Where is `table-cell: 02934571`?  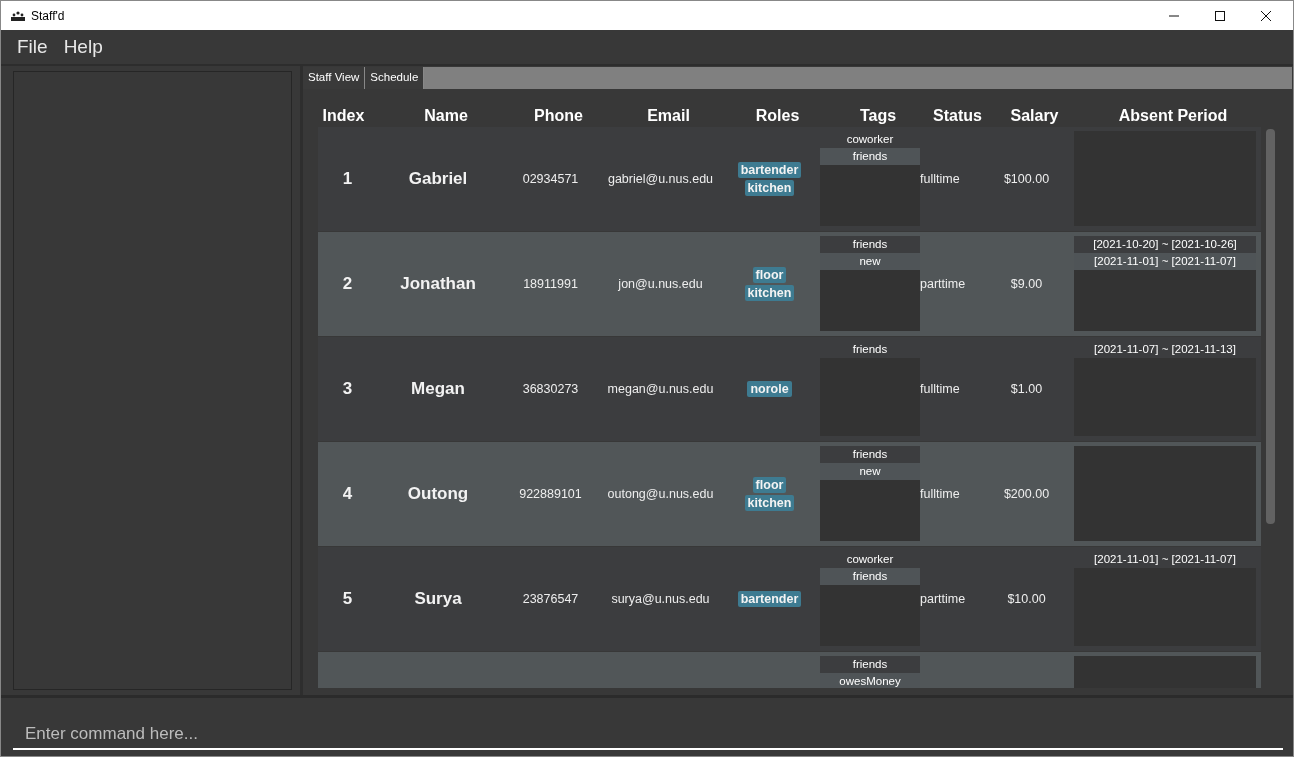
table-cell: 02934571 is located at coordinates (550, 179).